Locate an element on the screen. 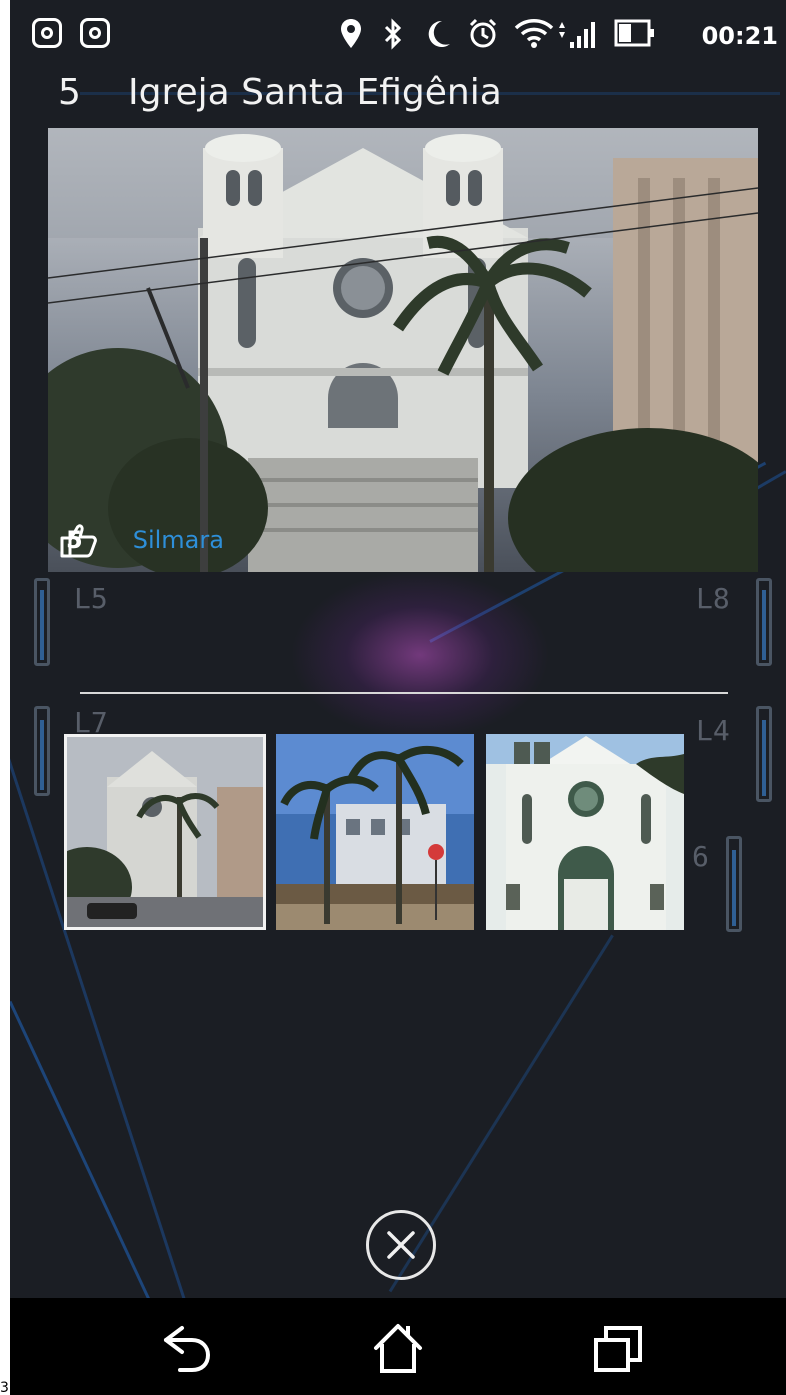 The height and width of the screenshot is (1395, 786). resonator-label-top-left: L5 is located at coordinates (91, 598).